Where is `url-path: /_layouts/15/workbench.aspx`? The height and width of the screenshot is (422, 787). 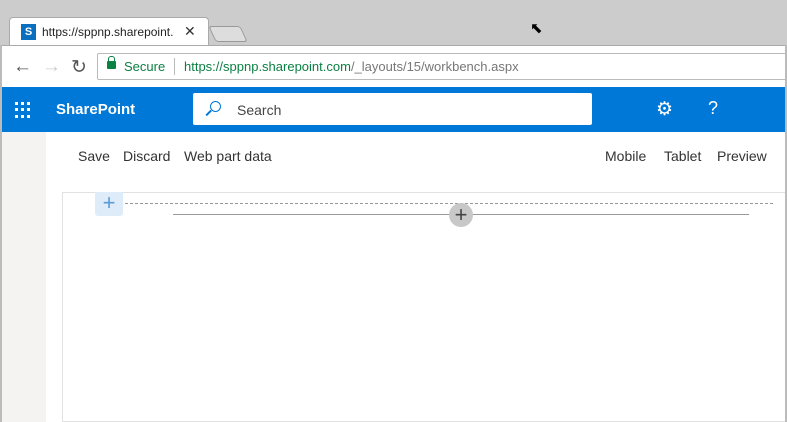
url-path: /_layouts/15/workbench.aspx is located at coordinates (434, 66).